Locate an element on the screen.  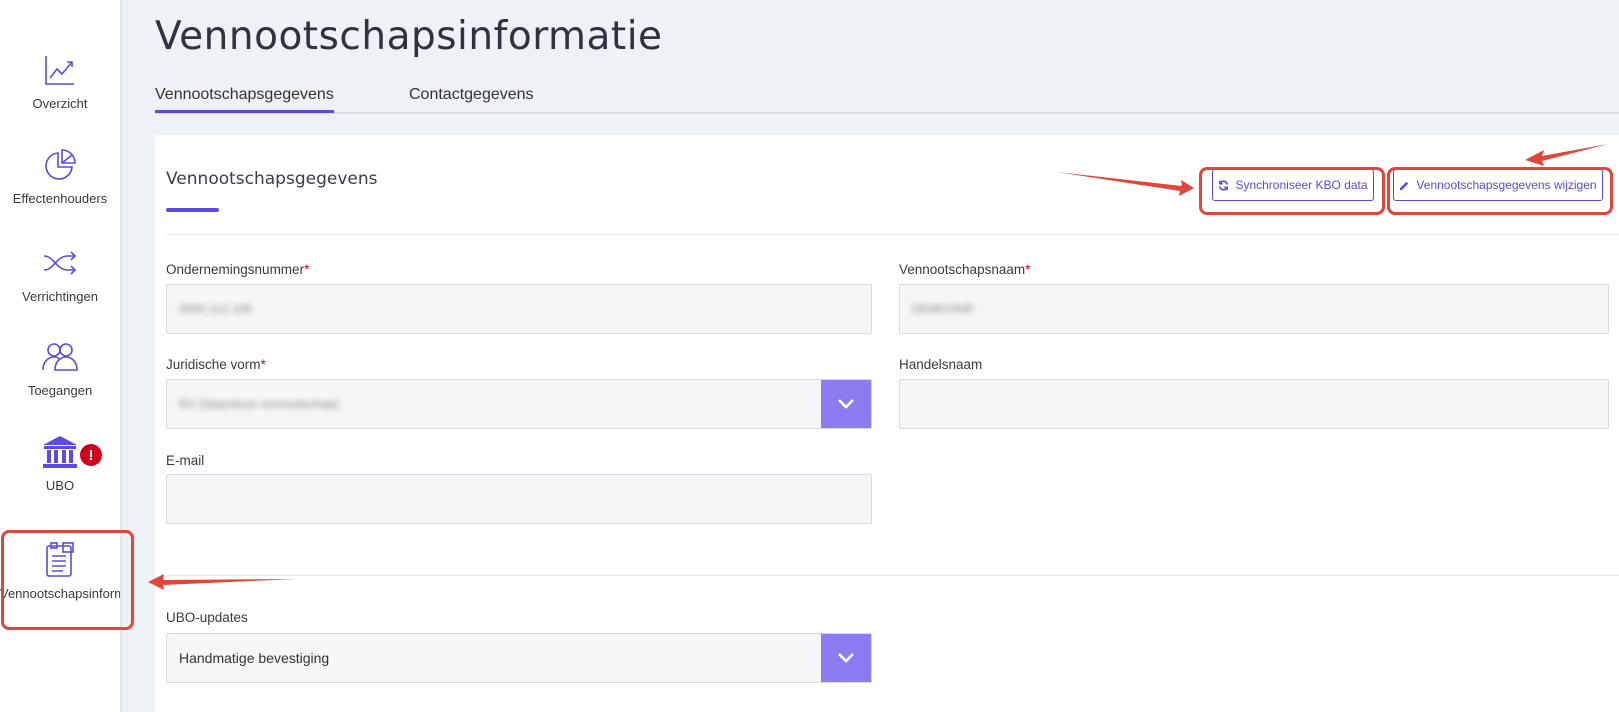
ondernemingsnummer-field: 0000.112.106 is located at coordinates (519, 309).